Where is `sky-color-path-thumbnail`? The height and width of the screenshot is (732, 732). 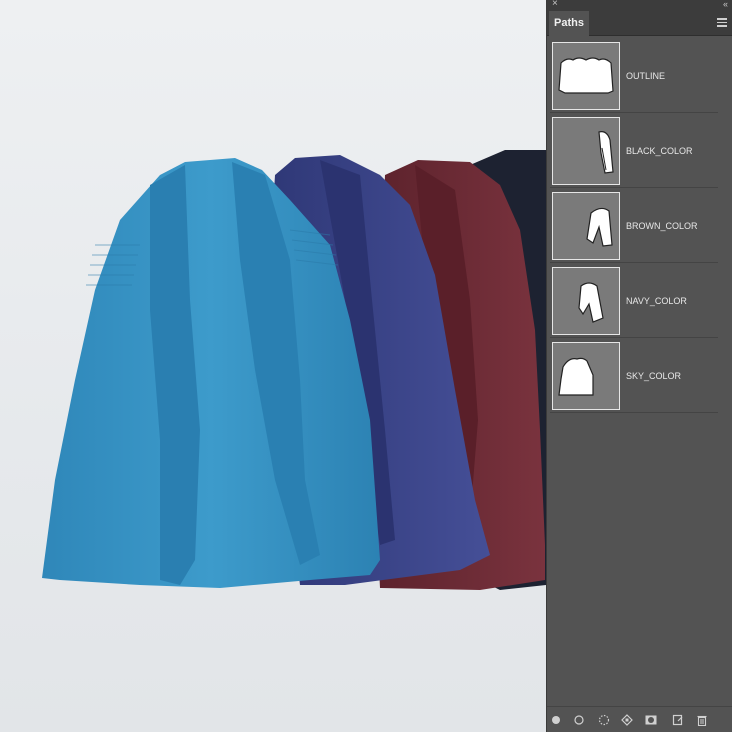 sky-color-path-thumbnail is located at coordinates (586, 376).